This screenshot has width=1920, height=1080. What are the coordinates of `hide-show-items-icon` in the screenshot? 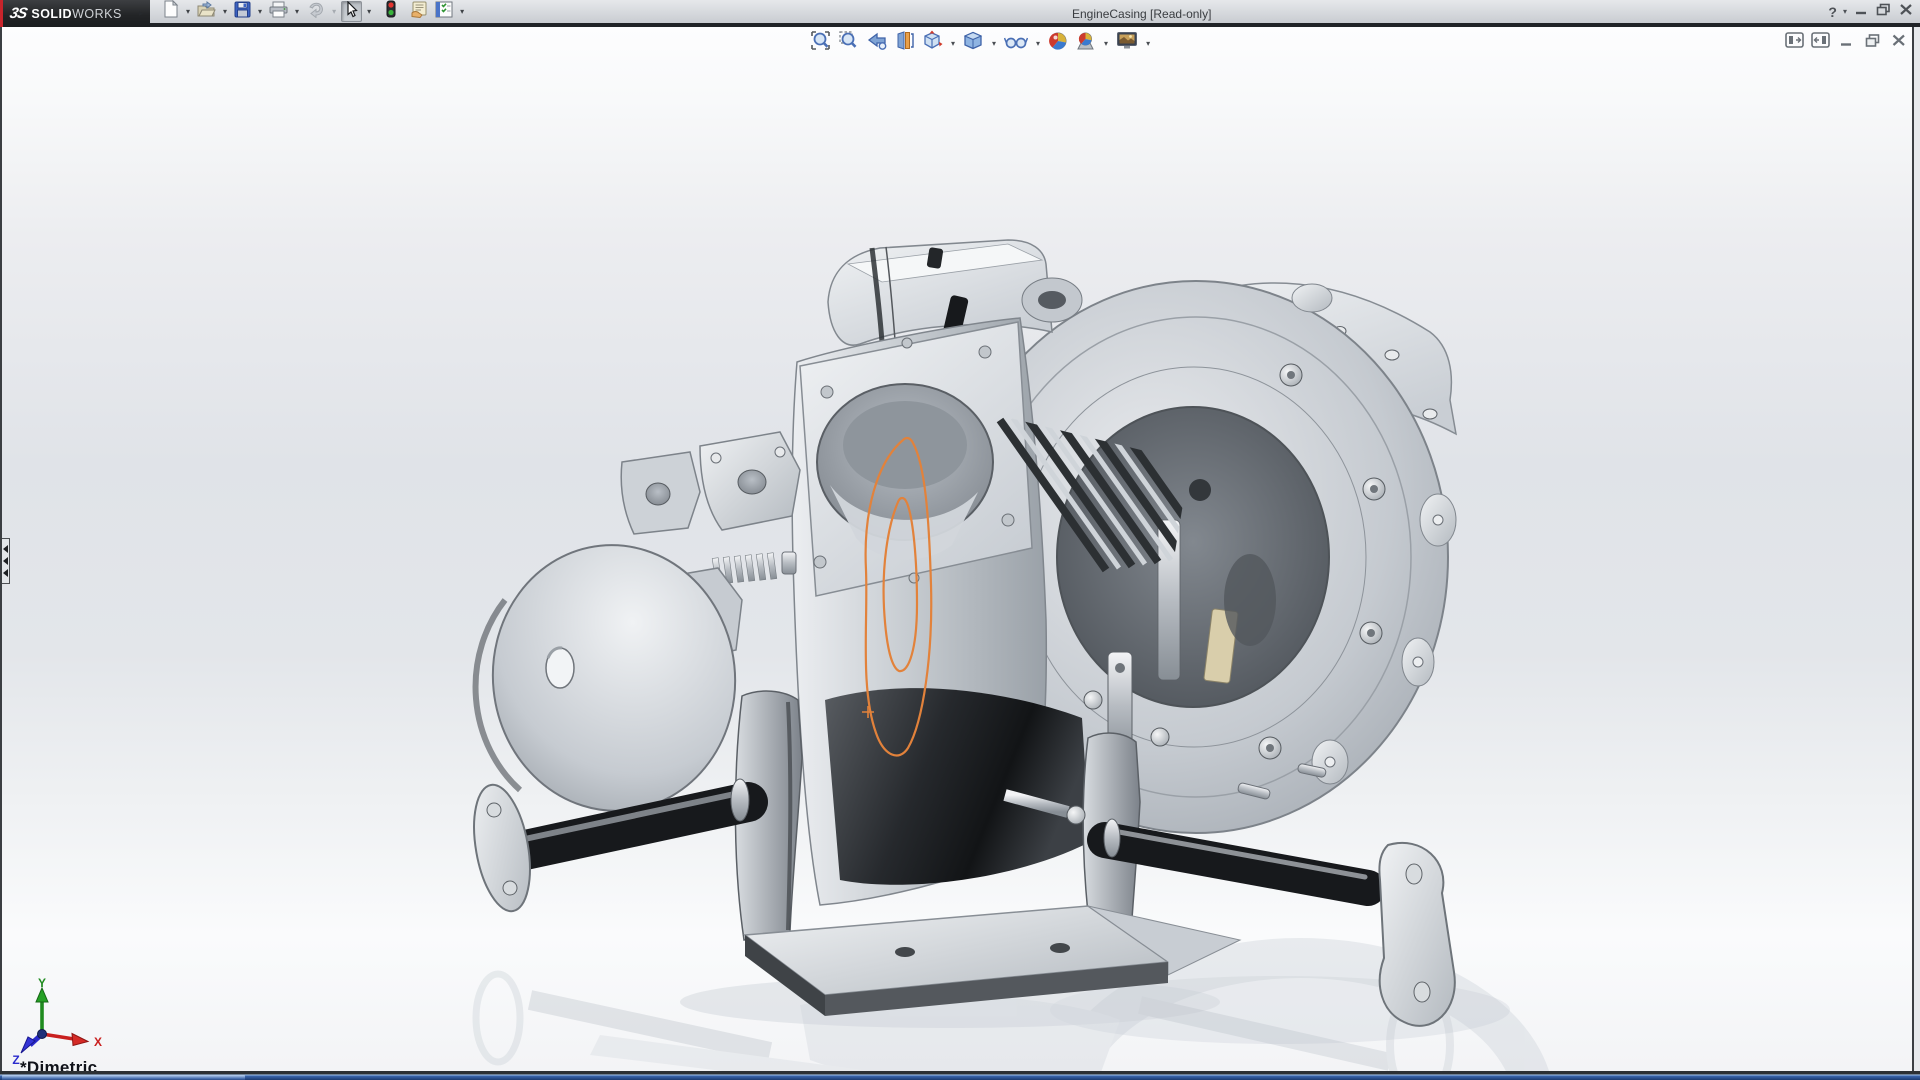 It's located at (1016, 43).